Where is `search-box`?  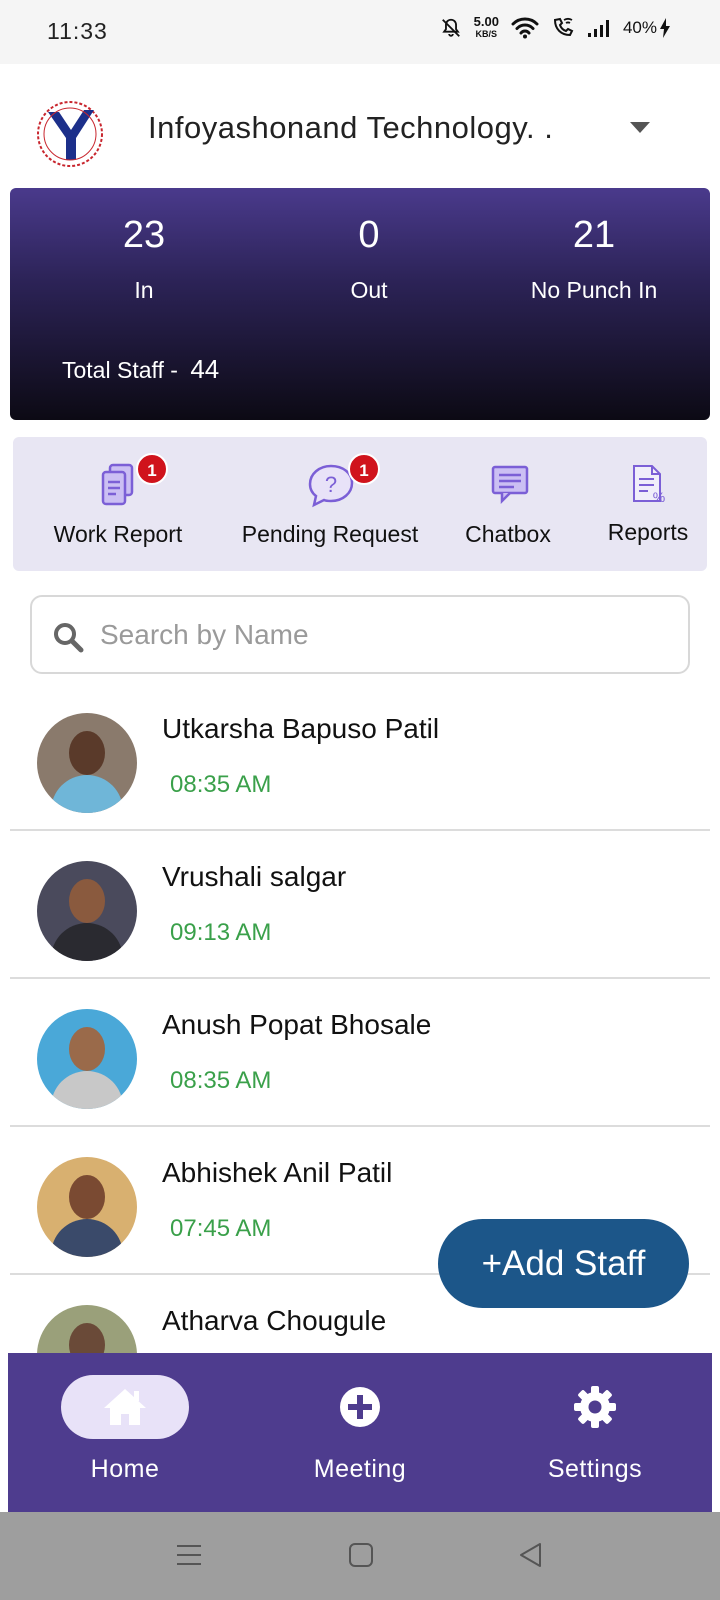 search-box is located at coordinates (360, 634).